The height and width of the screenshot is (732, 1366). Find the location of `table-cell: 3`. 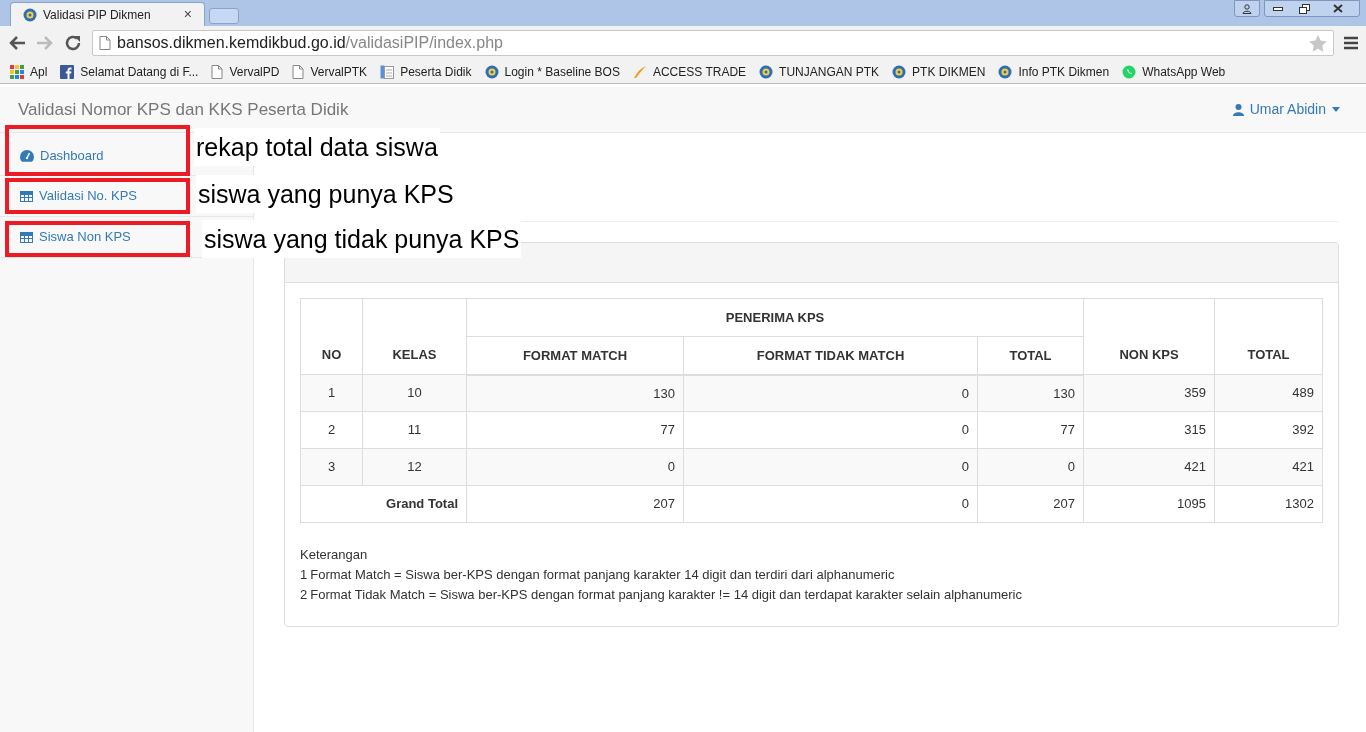

table-cell: 3 is located at coordinates (331, 467).